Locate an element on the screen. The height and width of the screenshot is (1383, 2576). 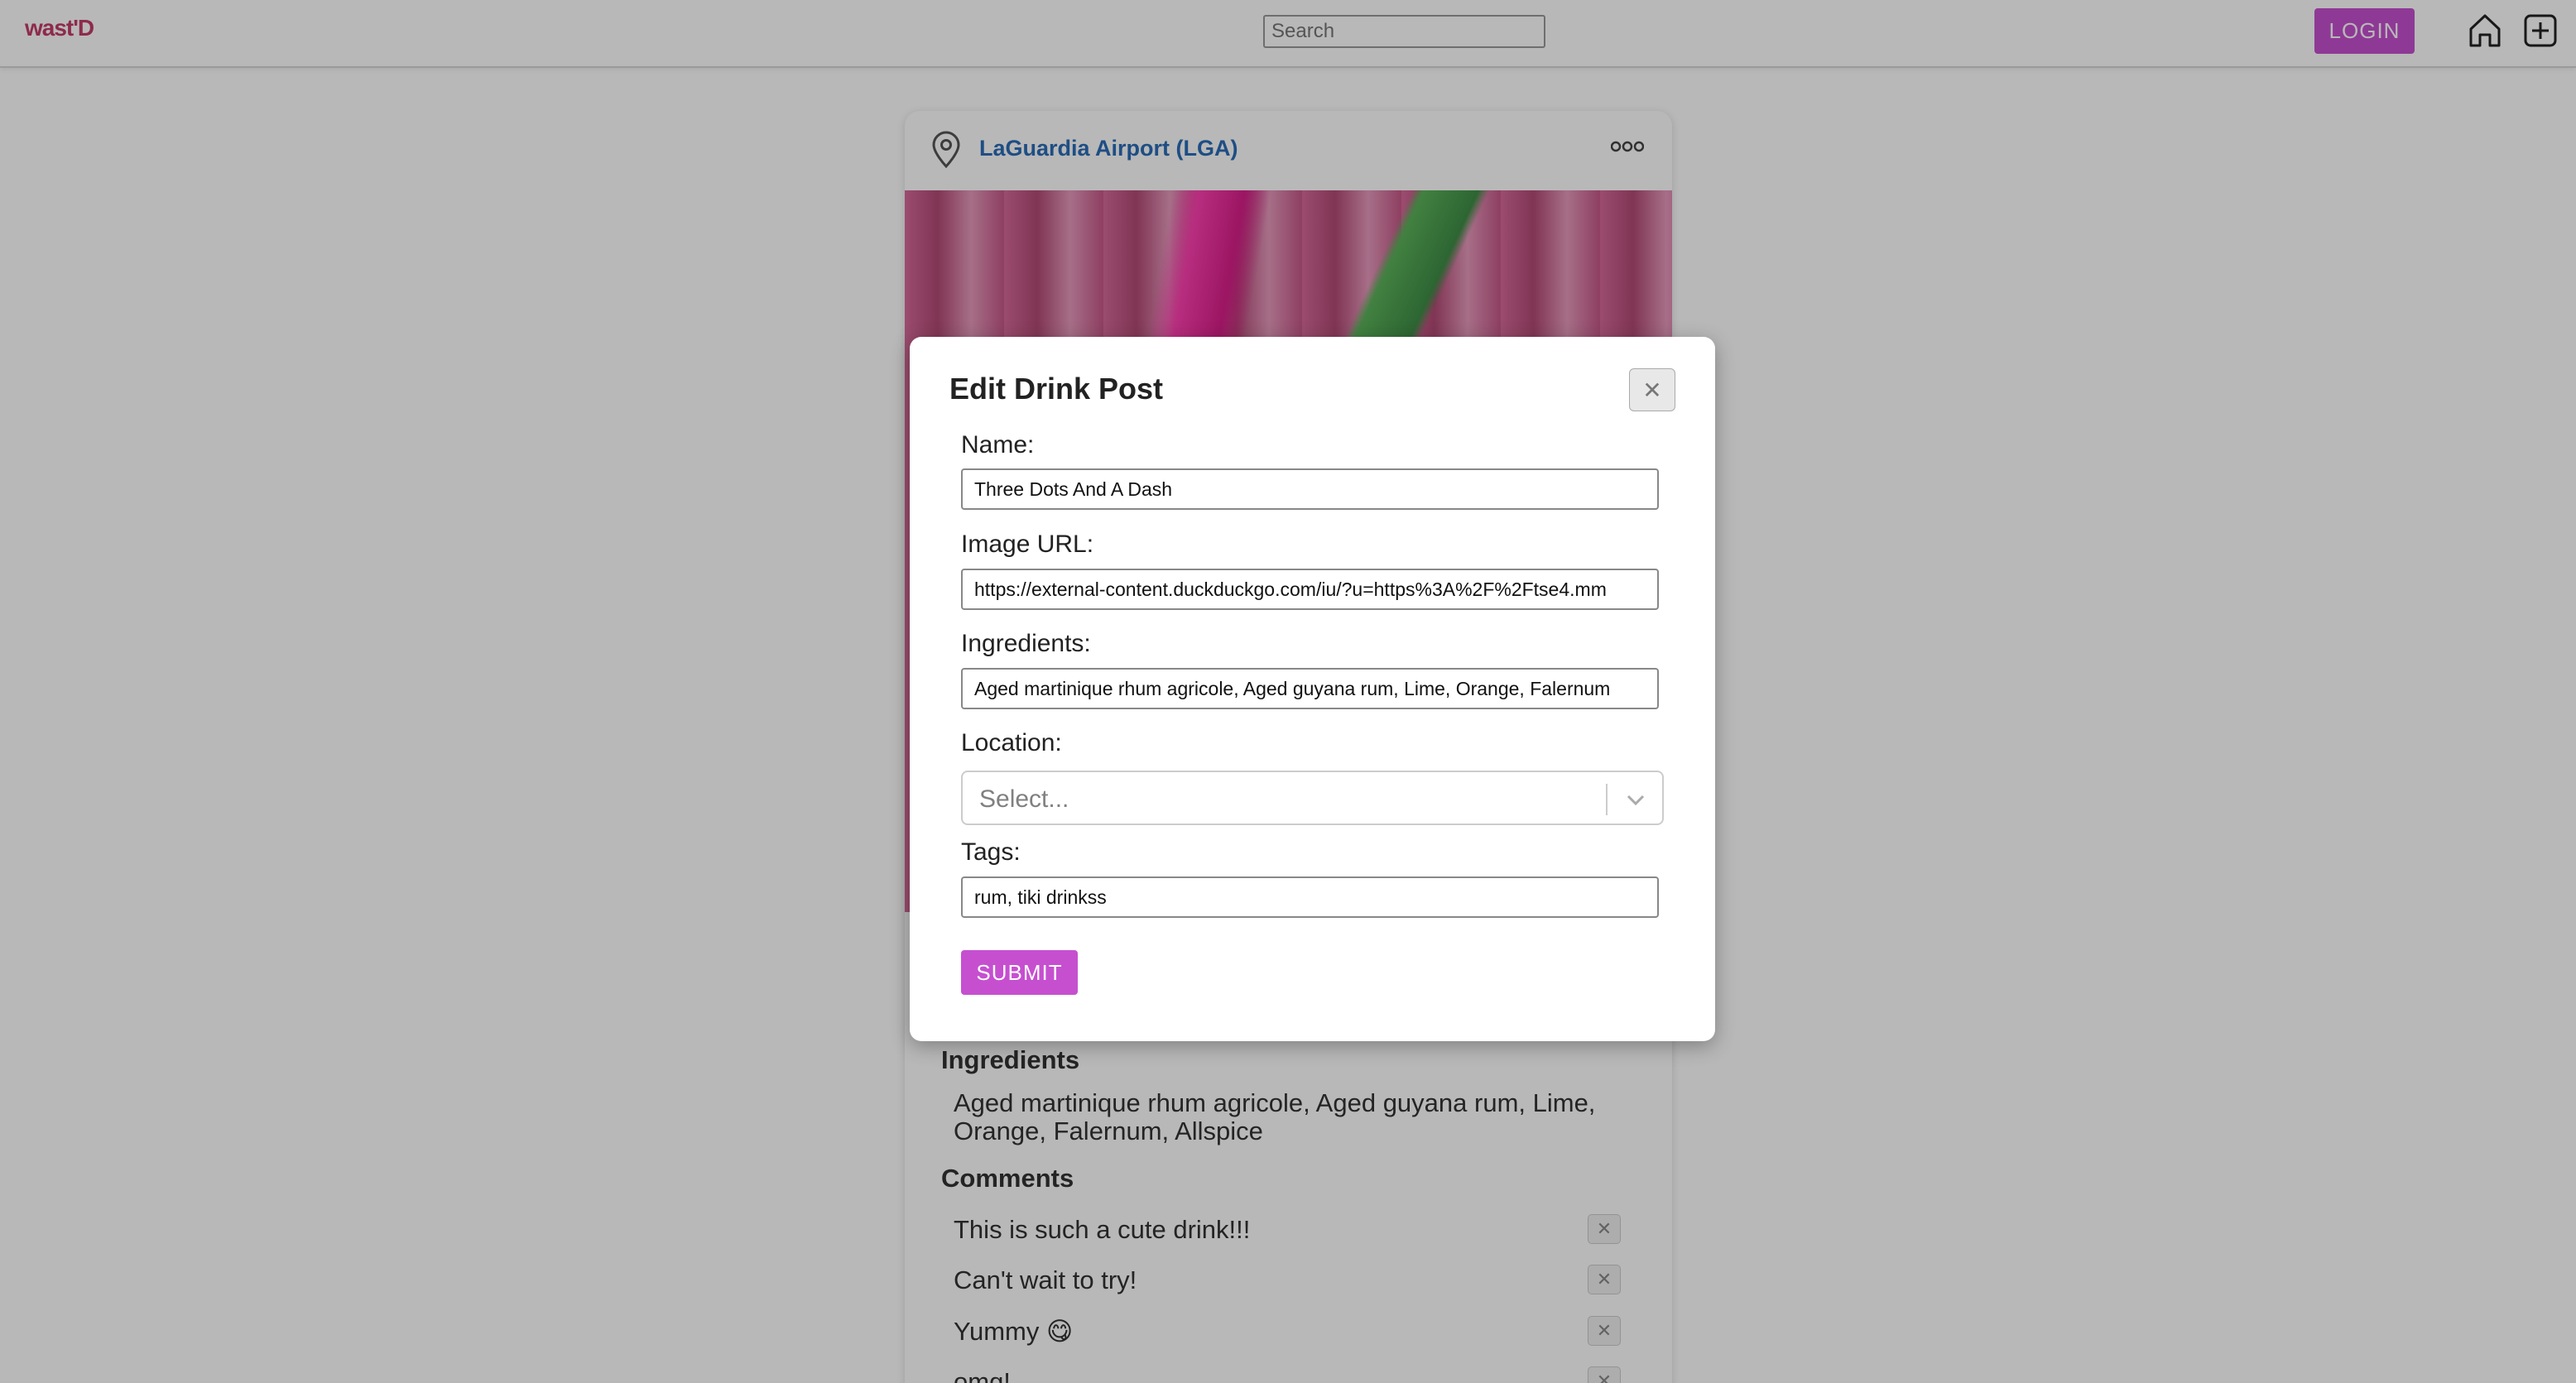
name-input: Three Dots And A Dash is located at coordinates (1310, 489).